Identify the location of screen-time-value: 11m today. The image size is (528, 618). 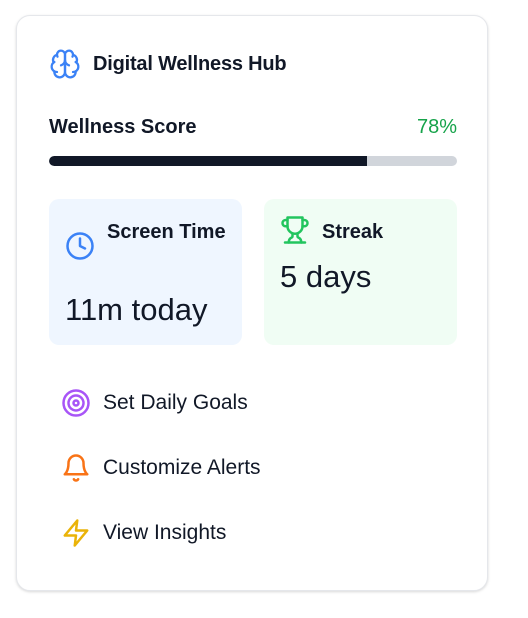
(136, 309).